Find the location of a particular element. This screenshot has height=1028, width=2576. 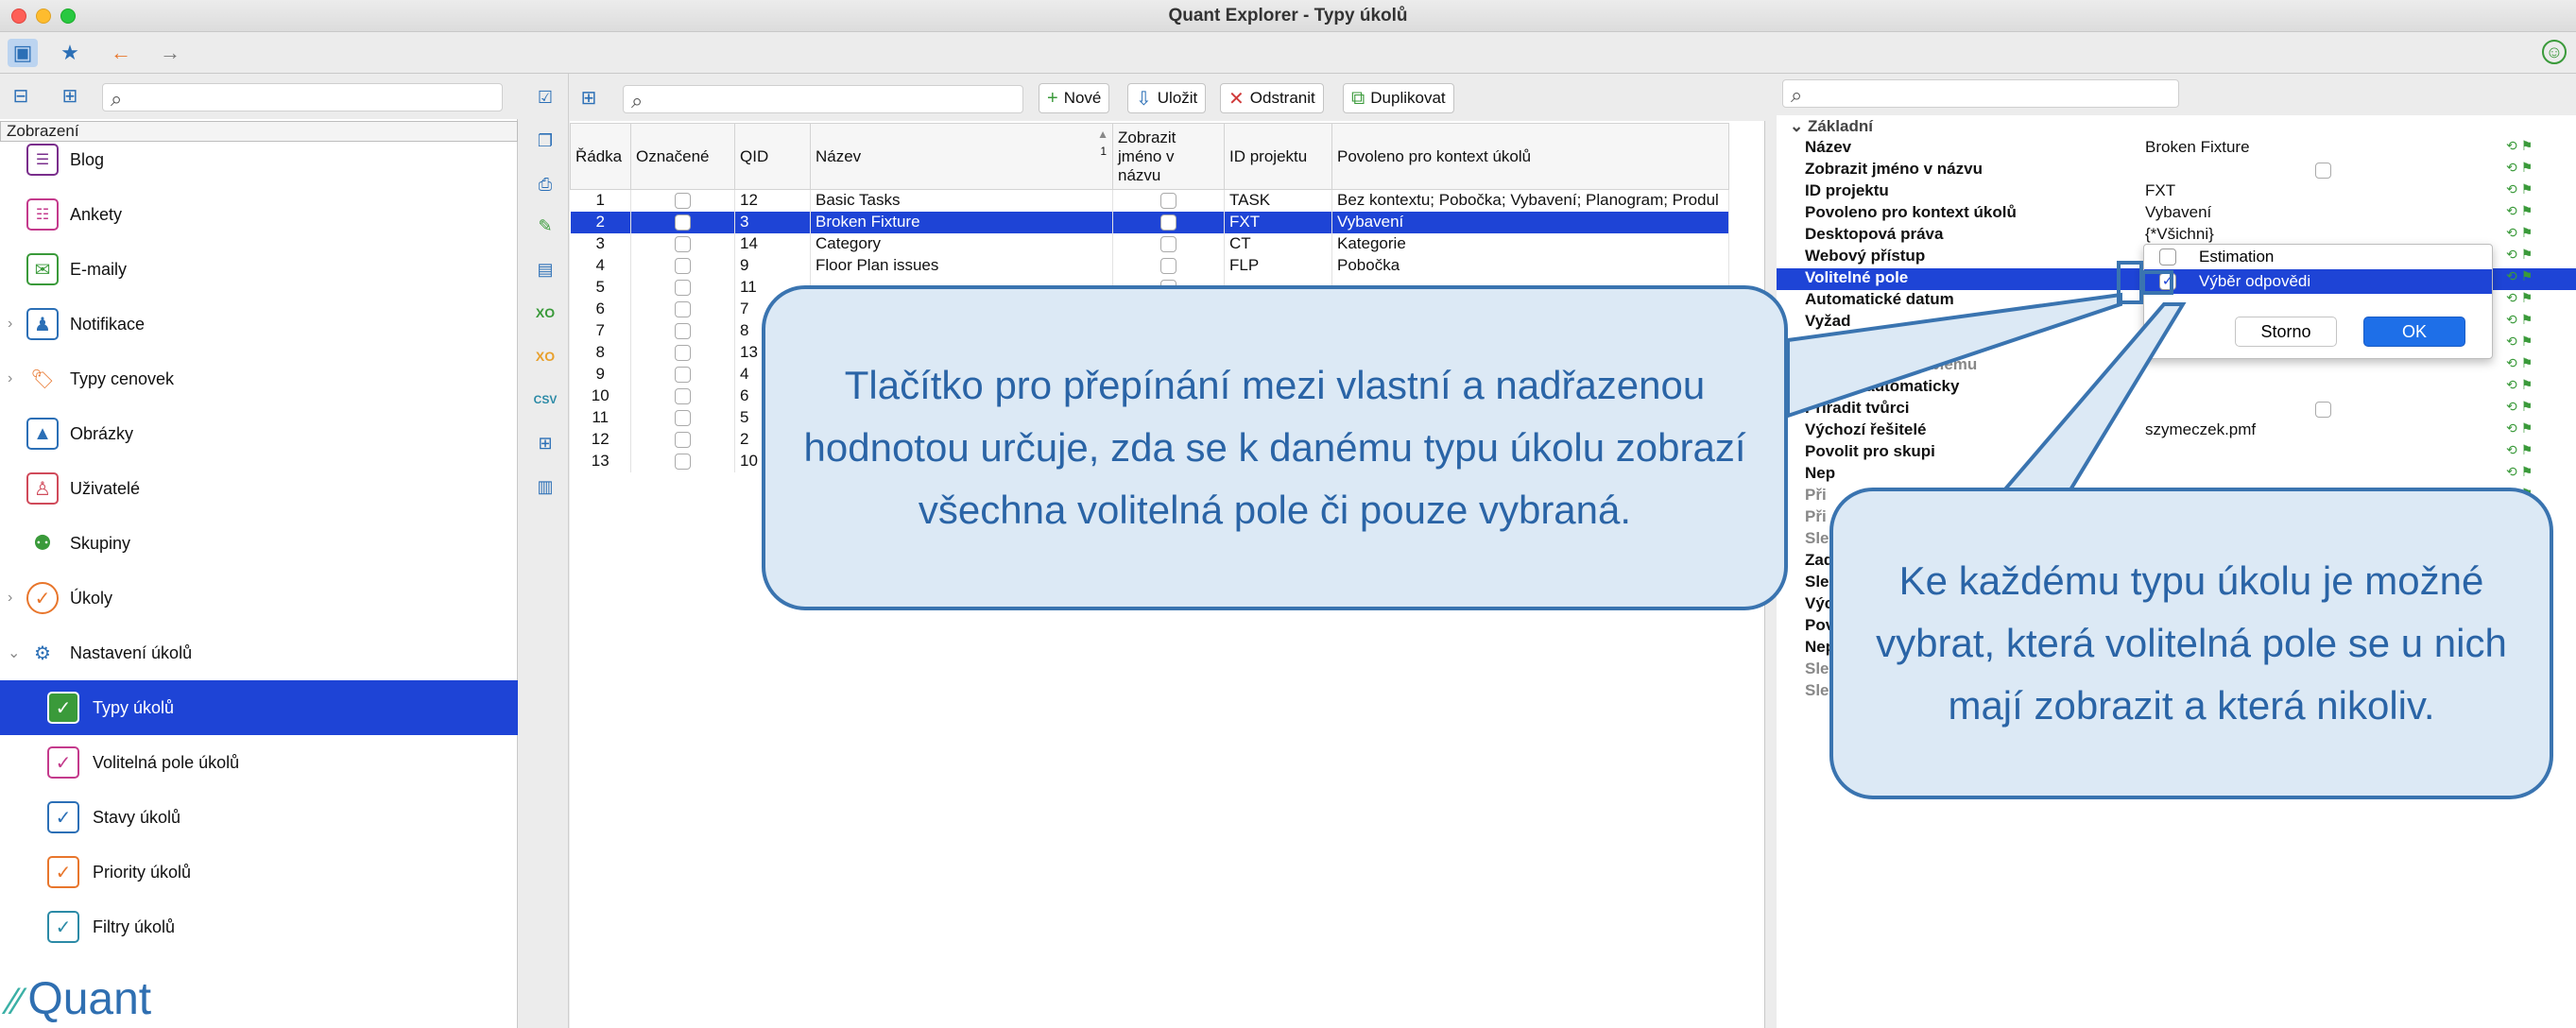

check-list-icon: ☑ is located at coordinates (545, 97).